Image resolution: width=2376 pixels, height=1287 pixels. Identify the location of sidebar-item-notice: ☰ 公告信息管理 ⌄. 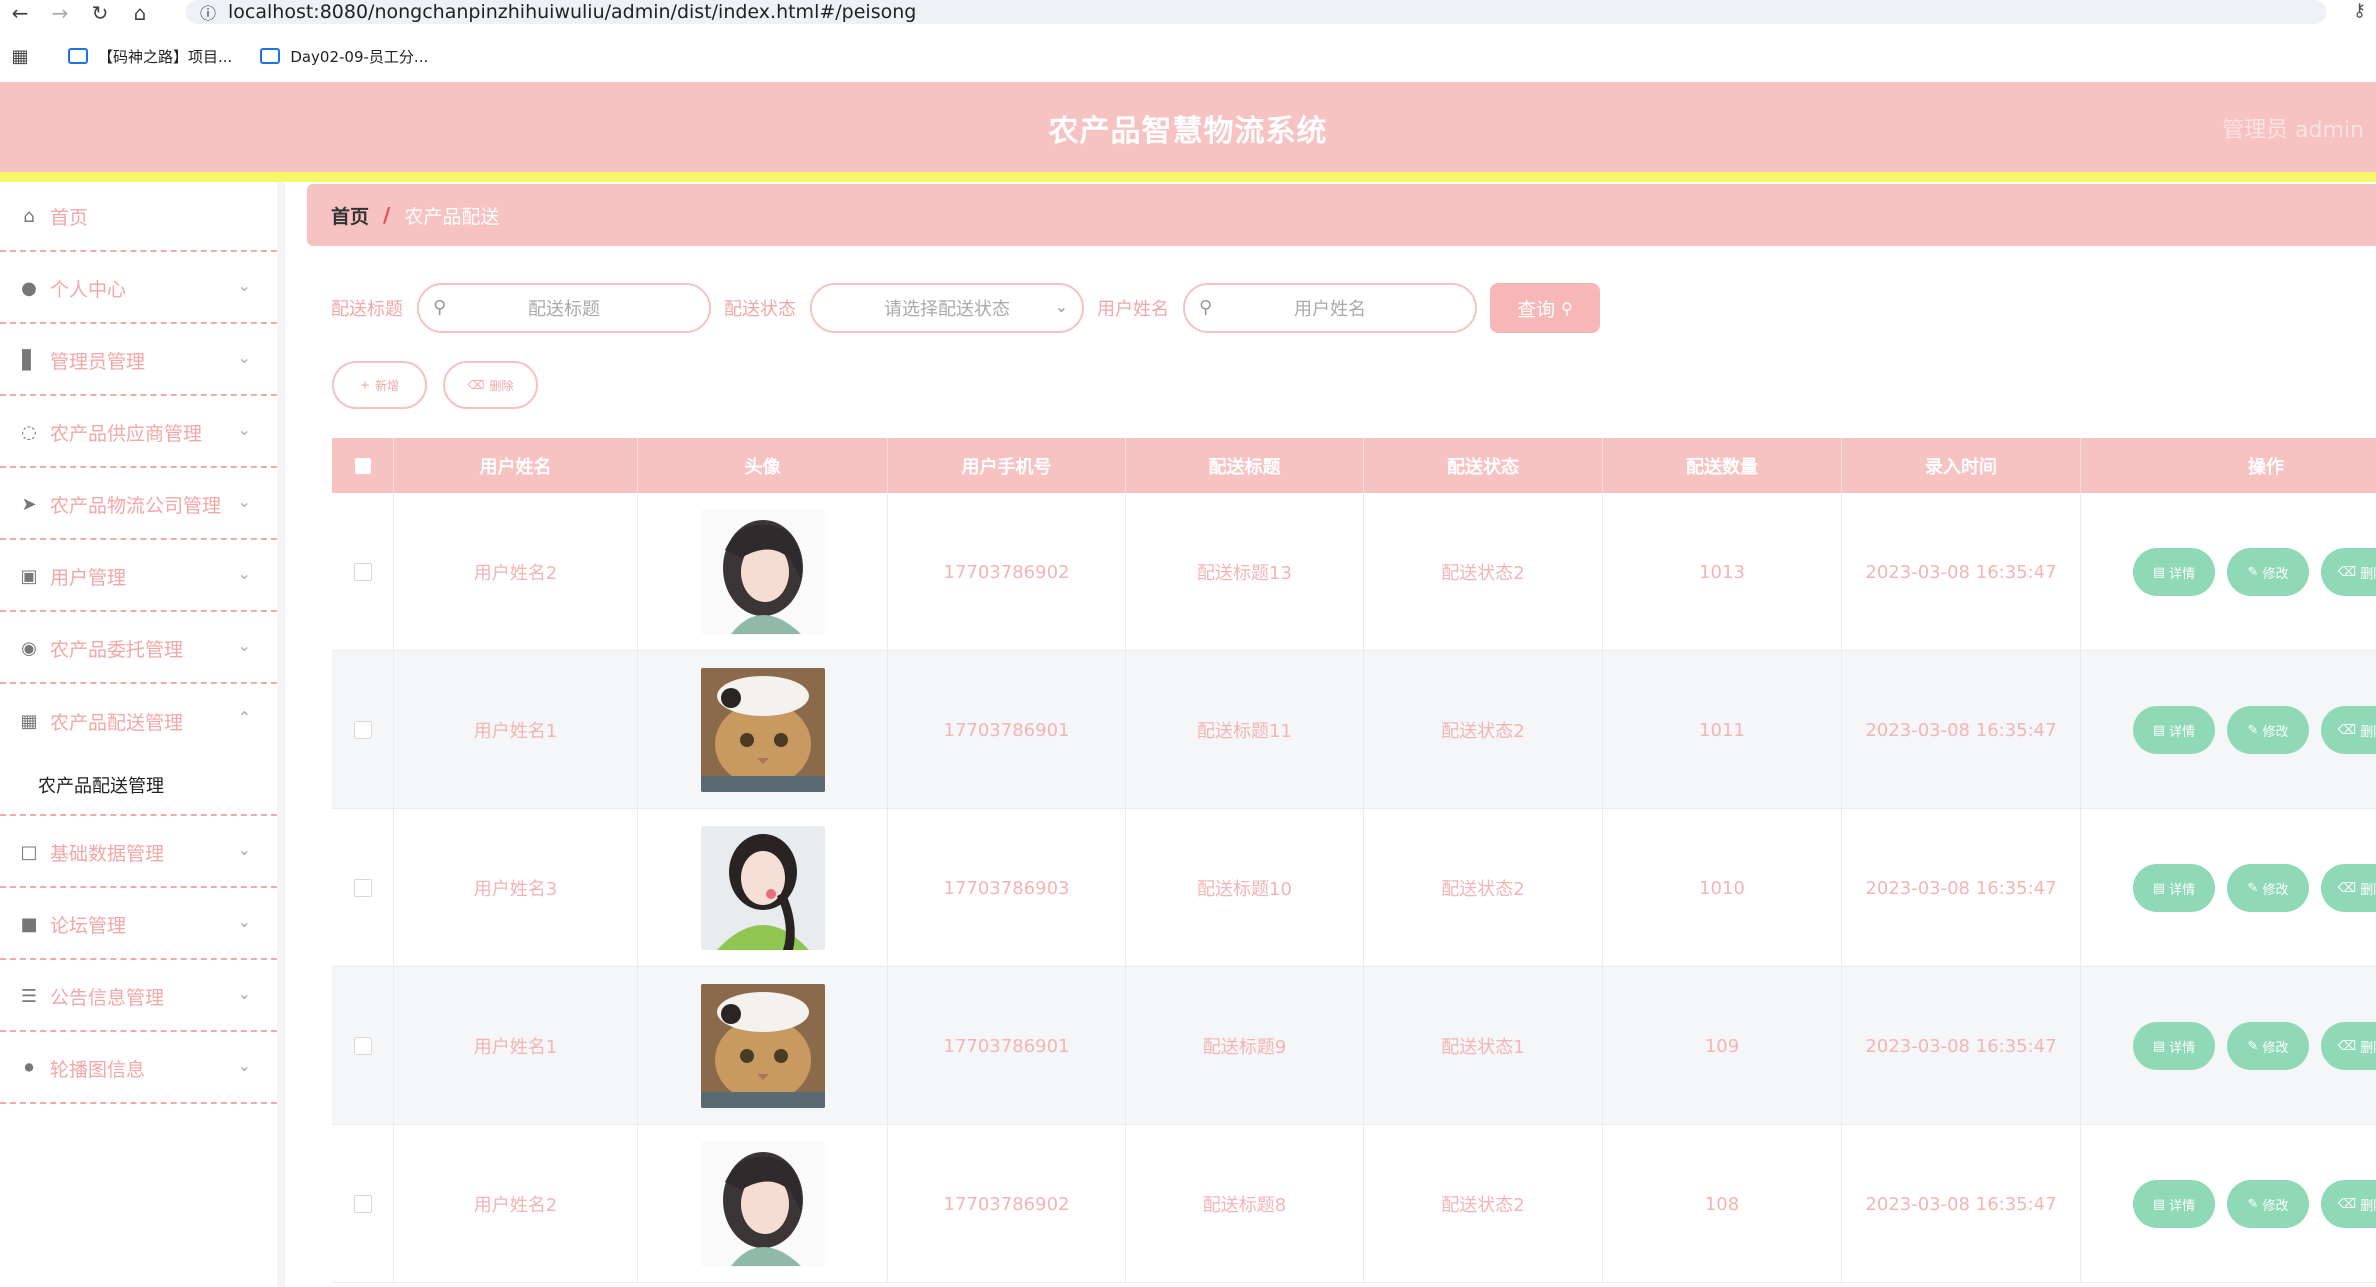
(138, 997).